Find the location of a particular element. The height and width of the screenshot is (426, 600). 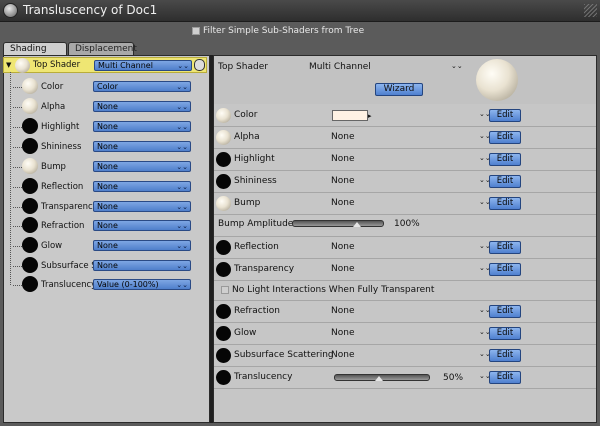

channel-label: Bump is located at coordinates (247, 203).